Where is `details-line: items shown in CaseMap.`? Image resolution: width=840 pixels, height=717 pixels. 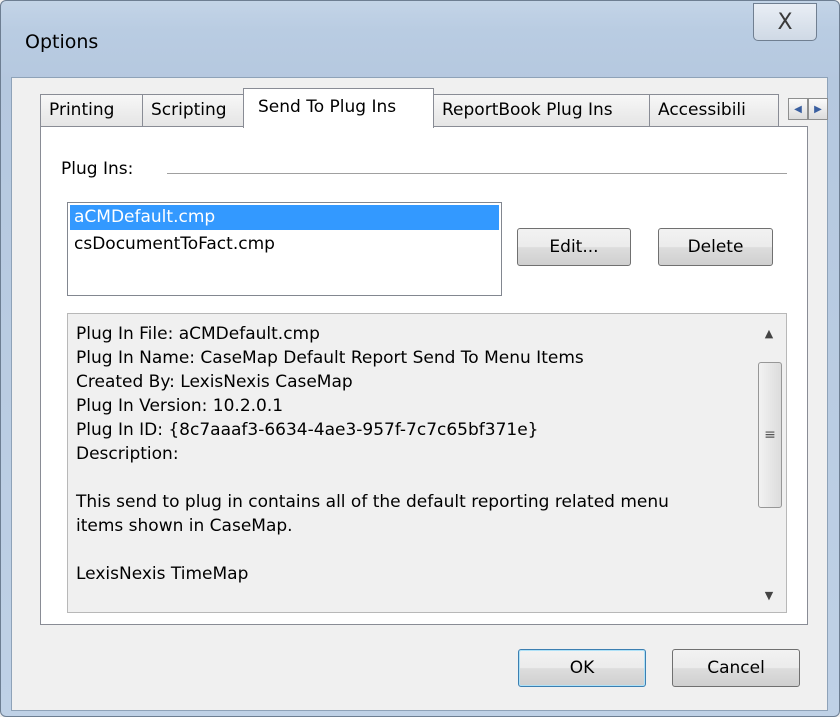
details-line: items shown in CaseMap. is located at coordinates (184, 526).